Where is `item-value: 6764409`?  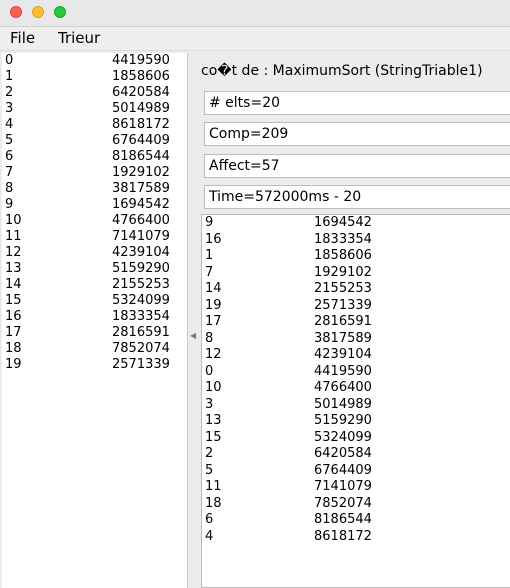 item-value: 6764409 is located at coordinates (343, 470).